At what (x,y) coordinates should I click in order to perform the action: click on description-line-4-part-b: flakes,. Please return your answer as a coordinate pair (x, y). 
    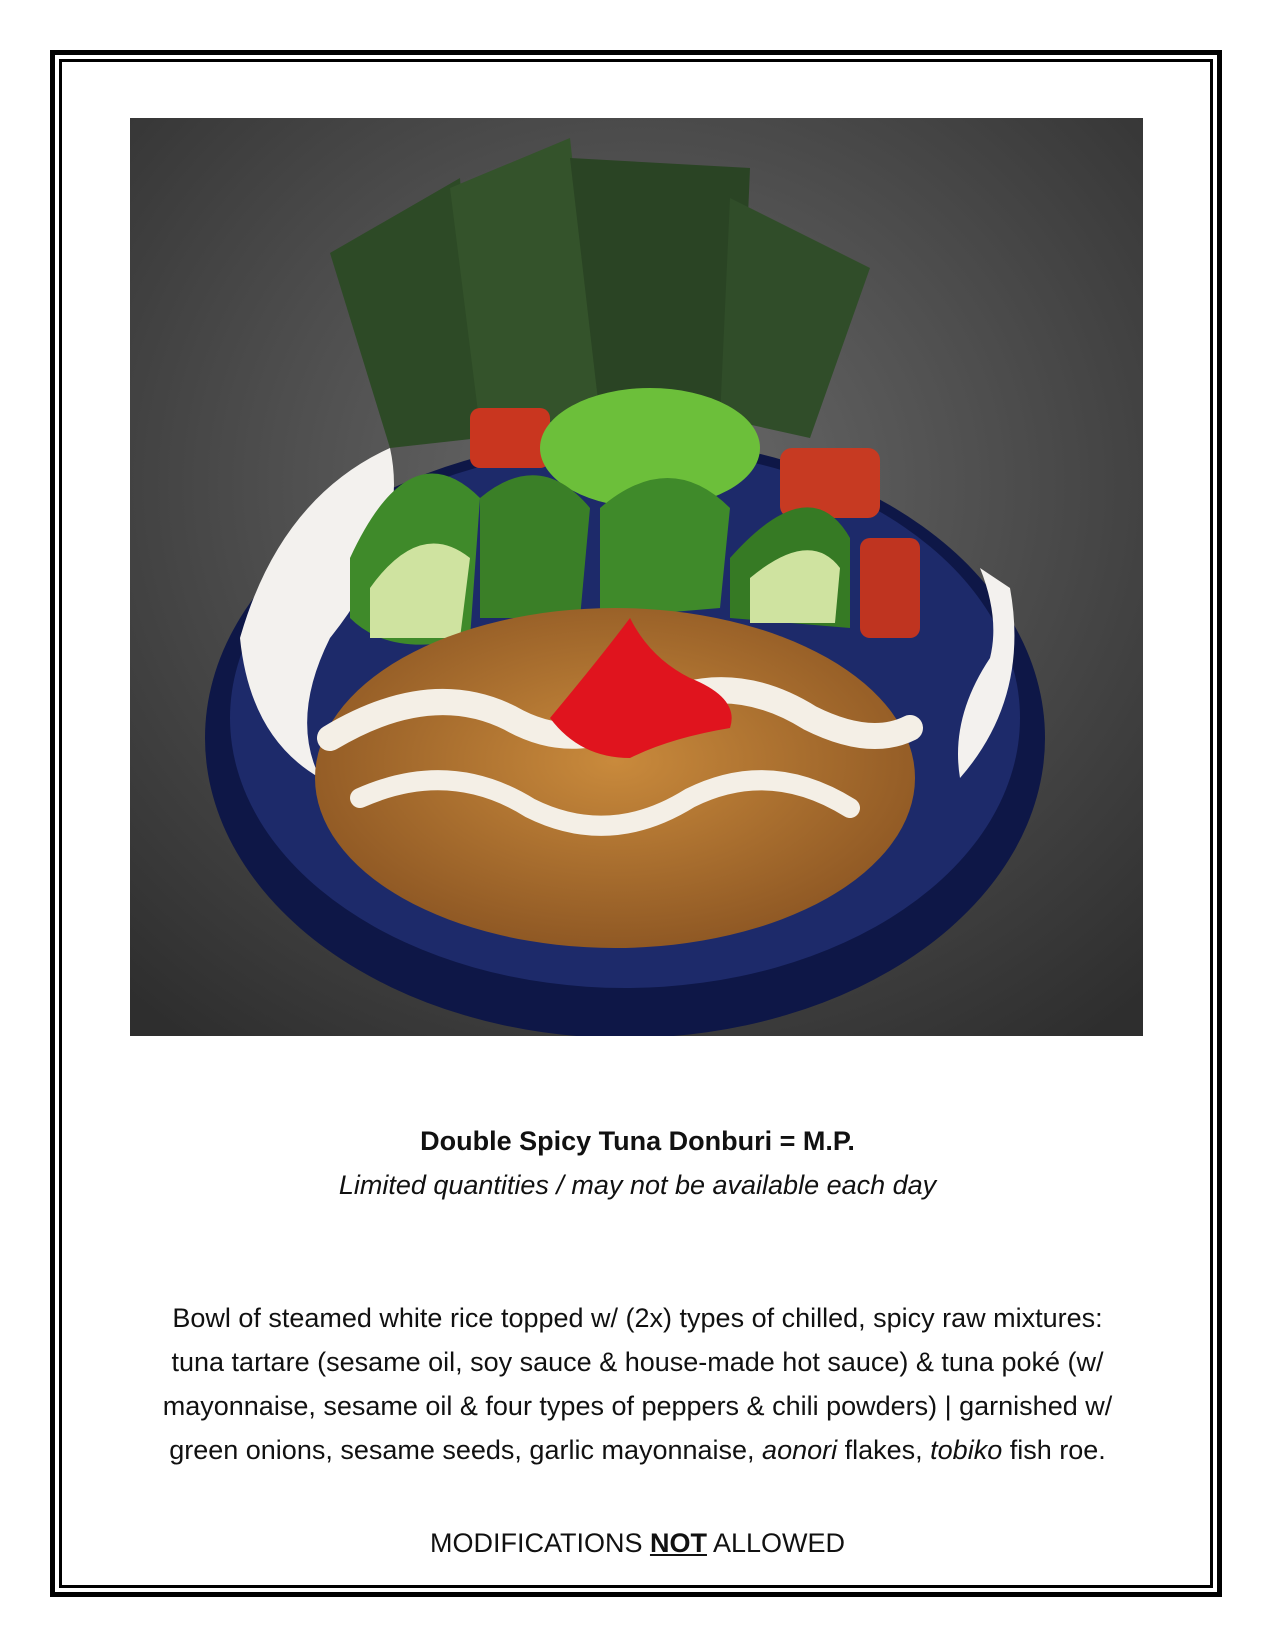
    Looking at the image, I should click on (884, 1450).